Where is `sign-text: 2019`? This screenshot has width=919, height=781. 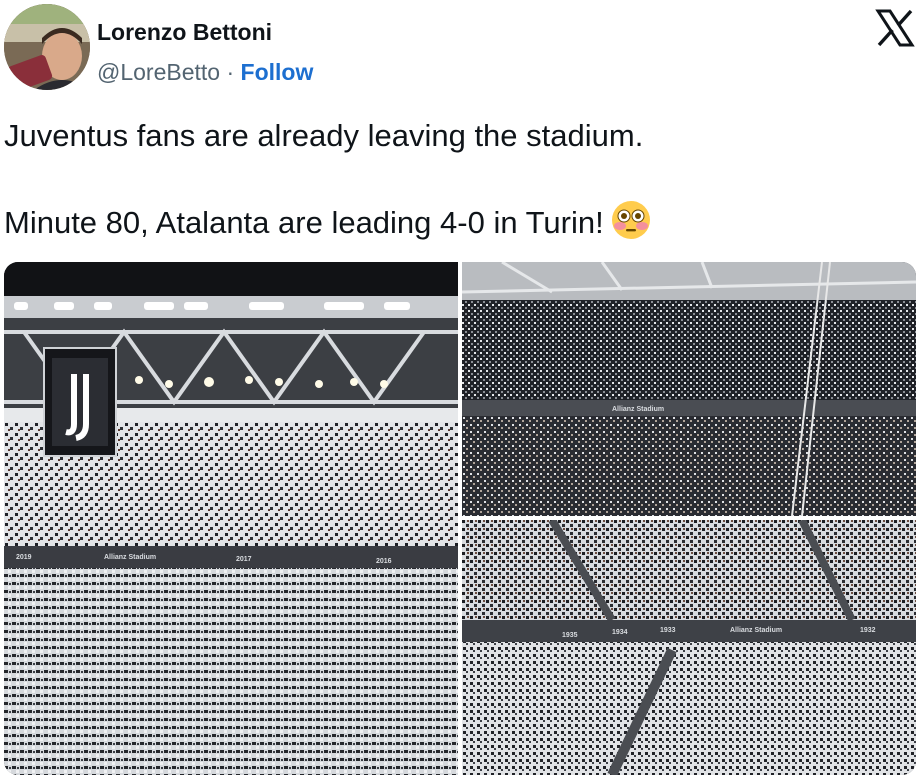 sign-text: 2019 is located at coordinates (24, 557).